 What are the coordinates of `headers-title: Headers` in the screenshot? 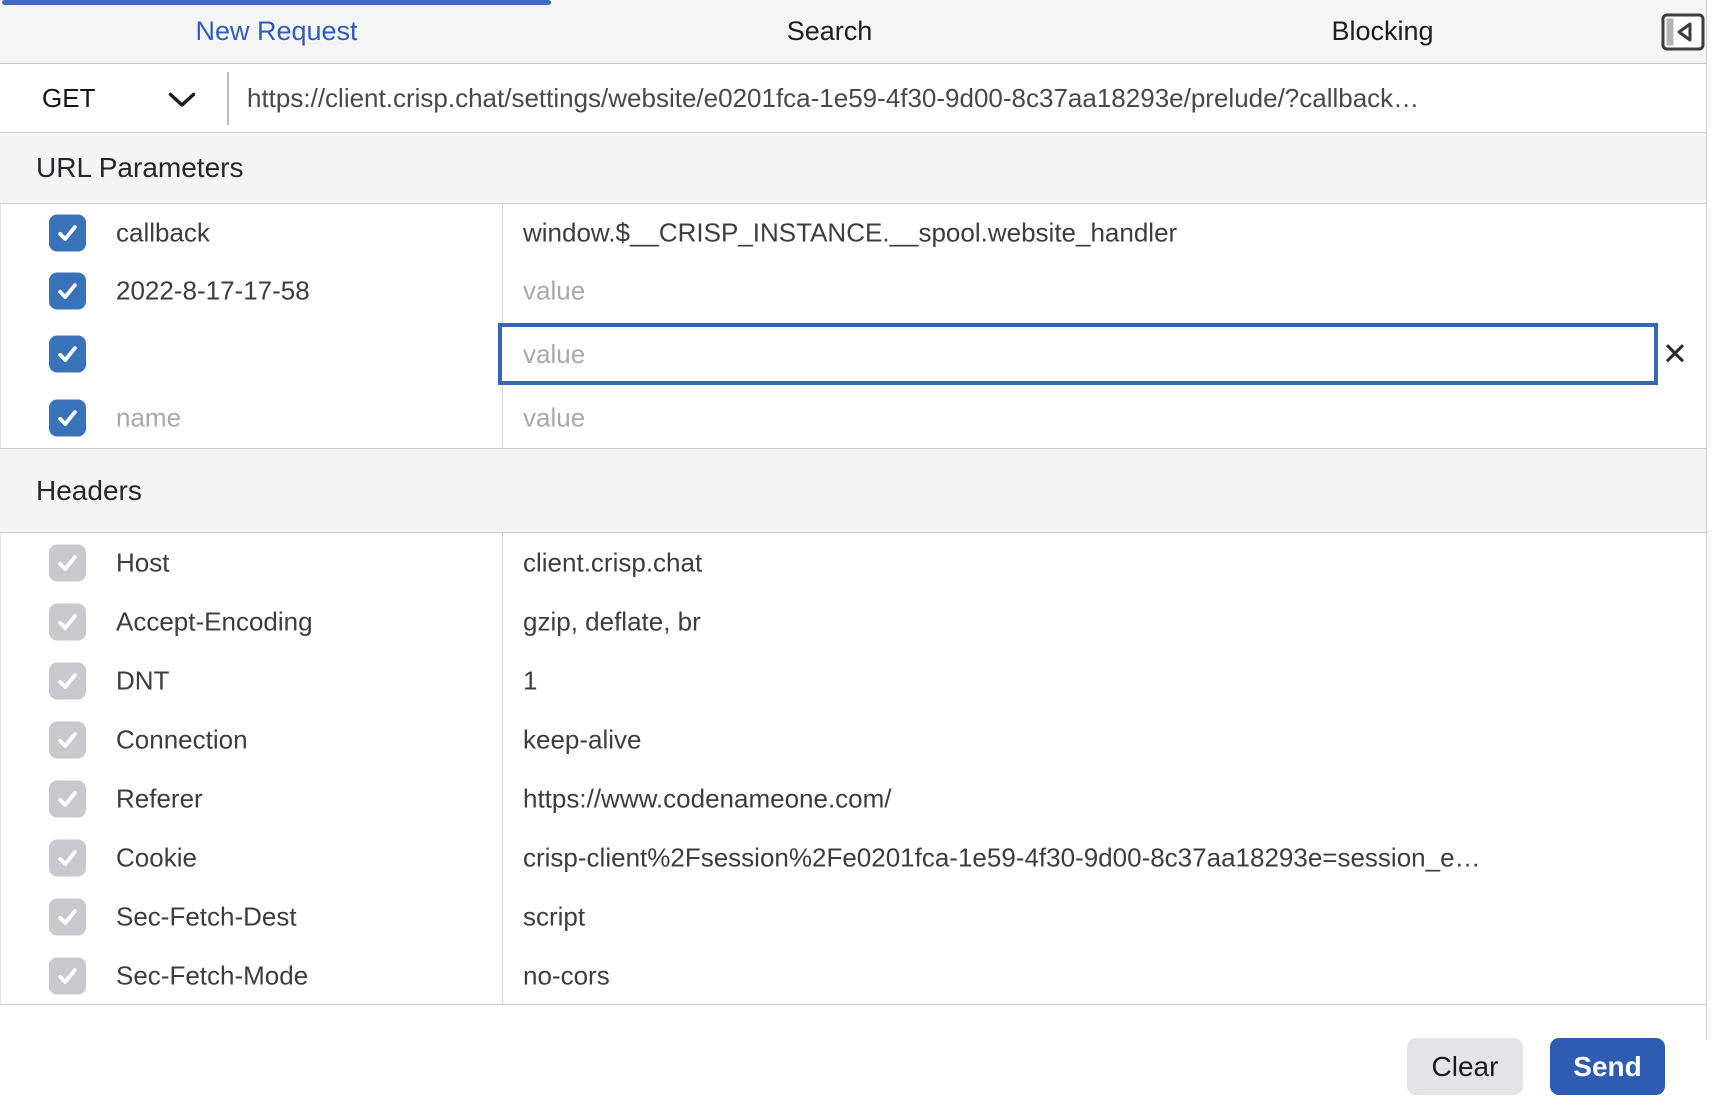 It's located at (89, 490).